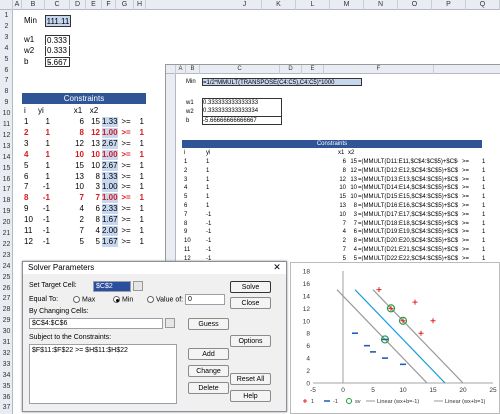 Image resolution: width=500 pixels, height=414 pixels. I want to click on col-header-L: L, so click(313, 5).